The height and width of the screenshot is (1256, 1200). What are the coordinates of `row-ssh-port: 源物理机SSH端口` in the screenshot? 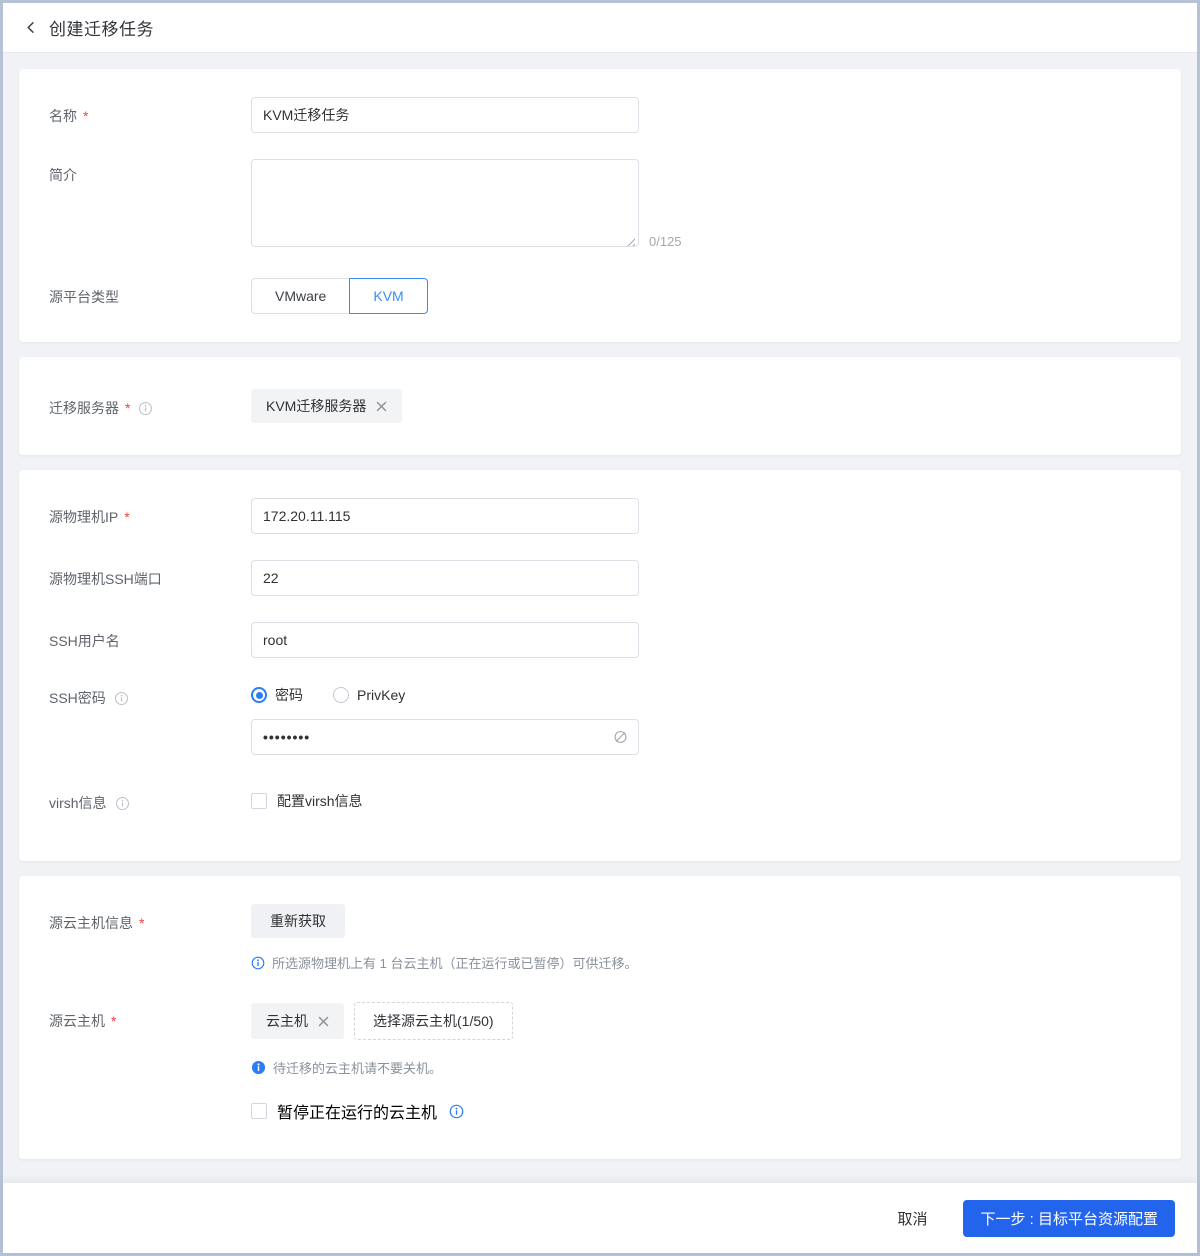 It's located at (600, 578).